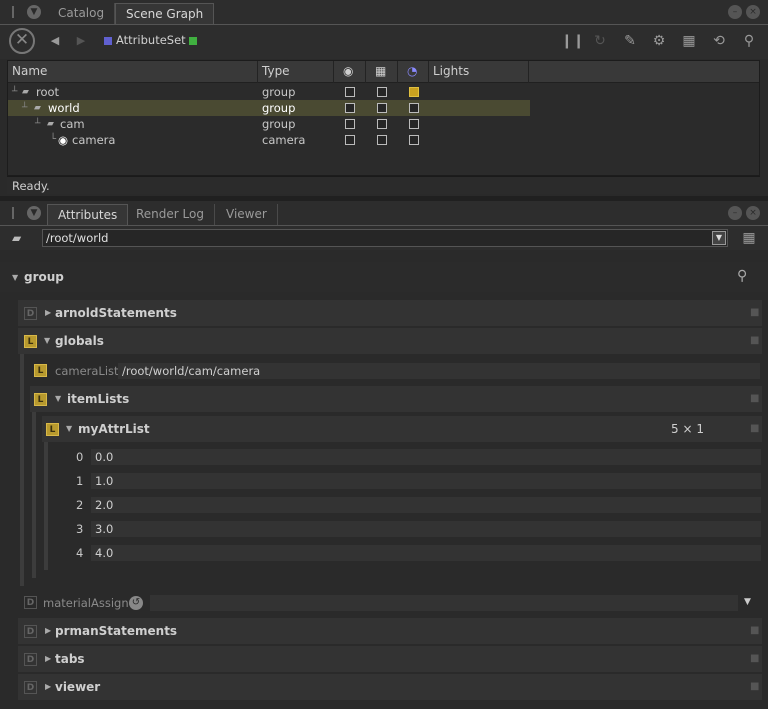  What do you see at coordinates (296, 72) in the screenshot?
I see `column-type: Type` at bounding box center [296, 72].